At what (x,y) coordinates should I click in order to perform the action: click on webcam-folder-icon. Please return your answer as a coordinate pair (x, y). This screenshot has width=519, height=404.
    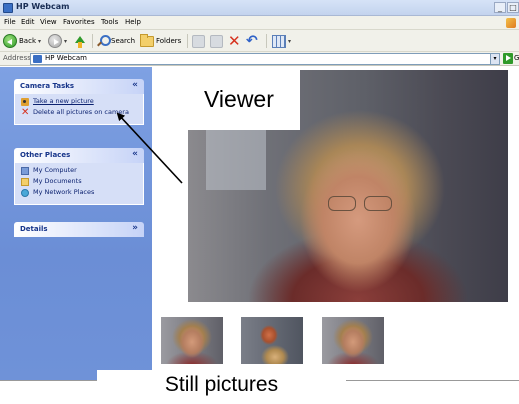
    Looking at the image, I should click on (37, 59).